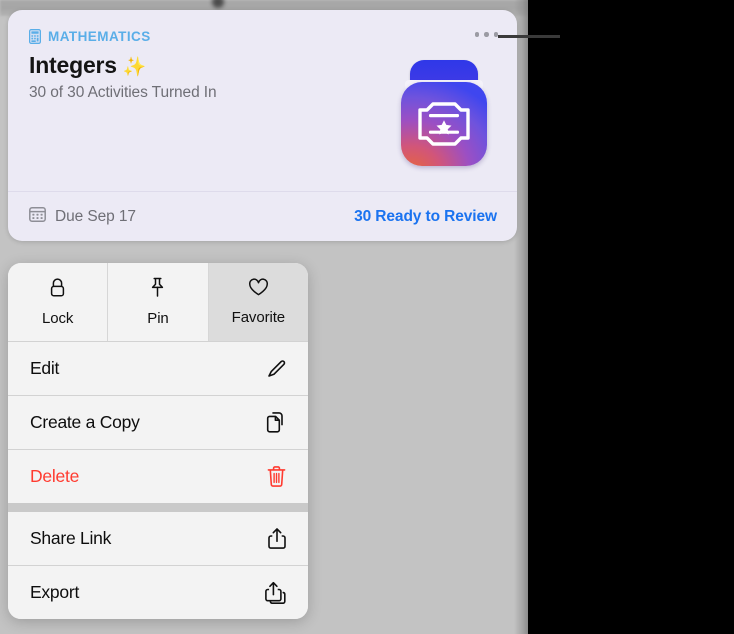 Image resolution: width=734 pixels, height=634 pixels. Describe the element at coordinates (158, 592) in the screenshot. I see `menu-item-export: Export` at that location.